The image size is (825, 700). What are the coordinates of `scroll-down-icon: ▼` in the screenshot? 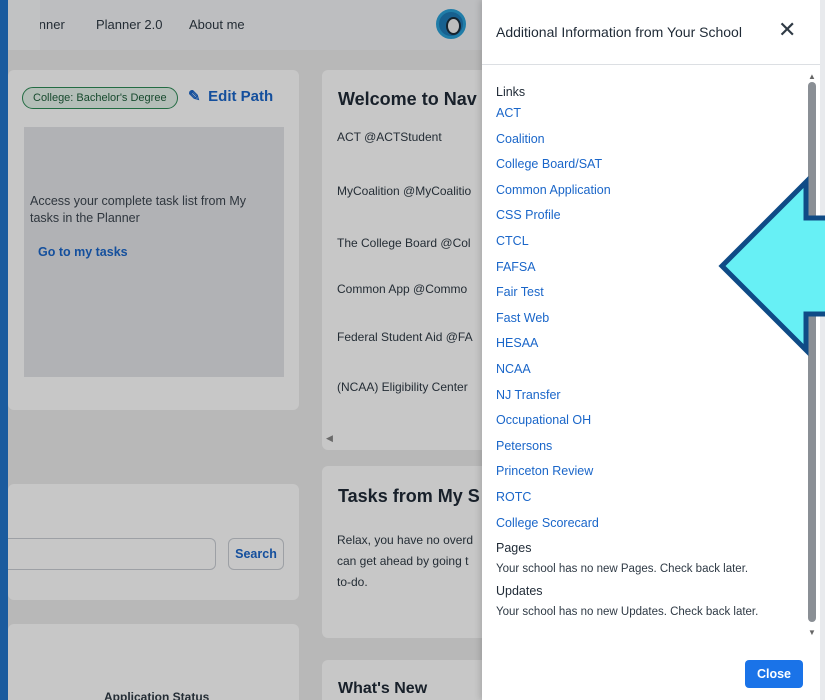 It's located at (812, 632).